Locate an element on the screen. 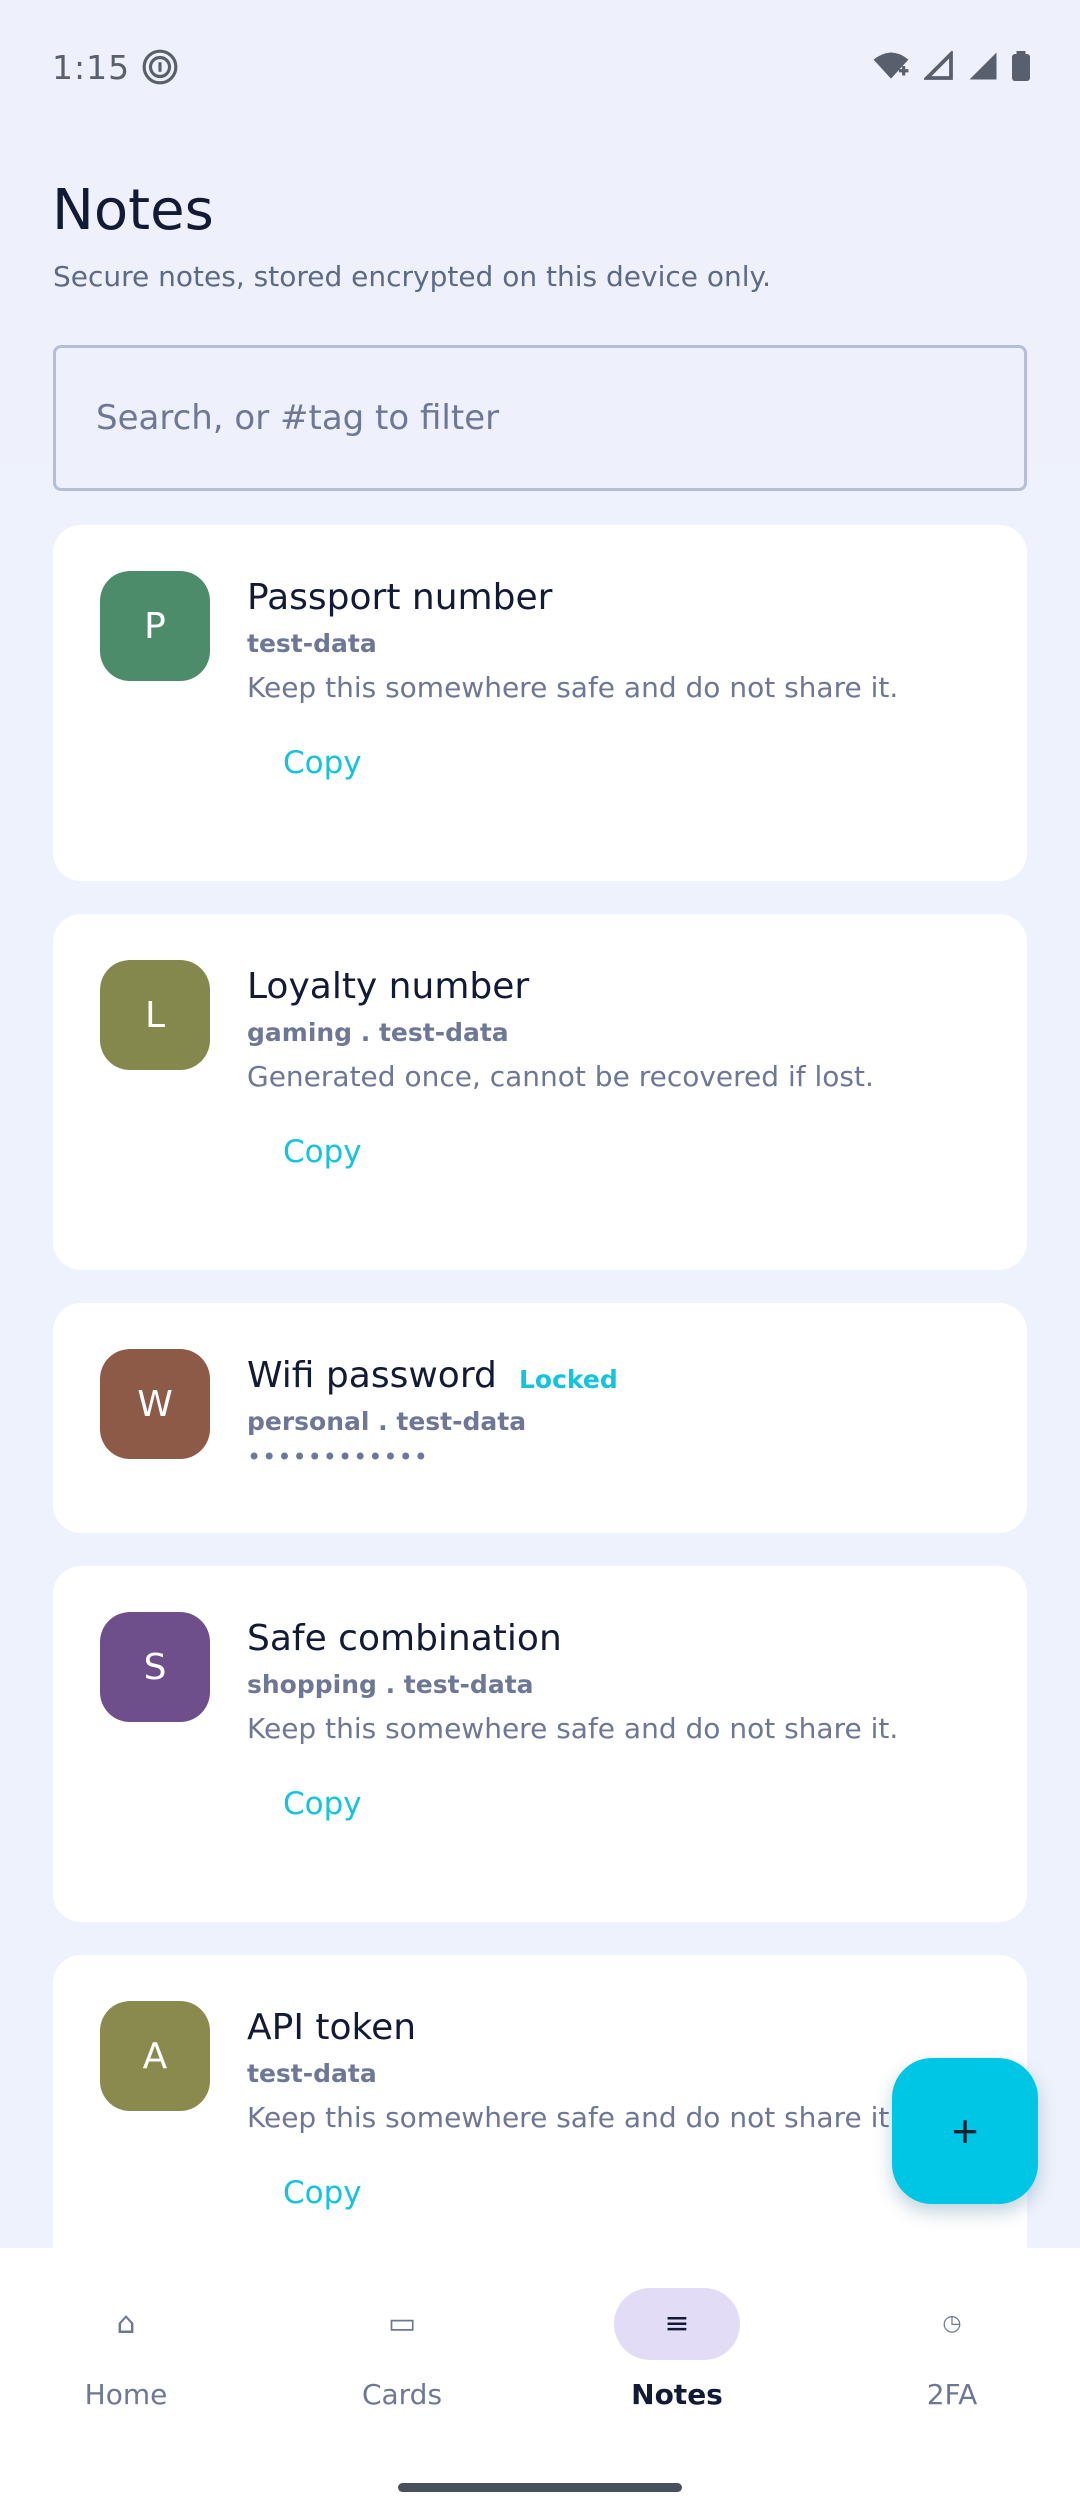 Image resolution: width=1080 pixels, height=2520 pixels. note-avatar: A is located at coordinates (155, 2056).